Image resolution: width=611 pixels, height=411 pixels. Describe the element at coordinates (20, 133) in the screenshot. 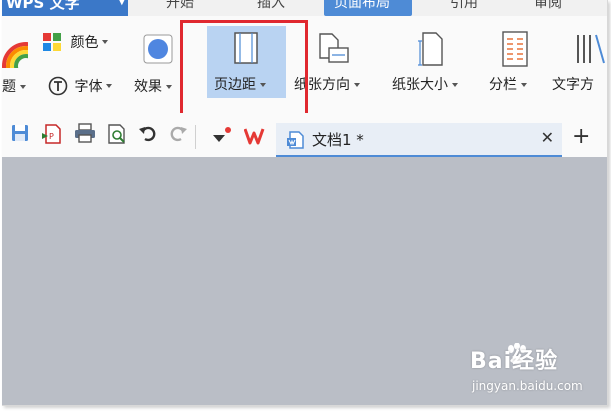

I see `save-icon` at that location.